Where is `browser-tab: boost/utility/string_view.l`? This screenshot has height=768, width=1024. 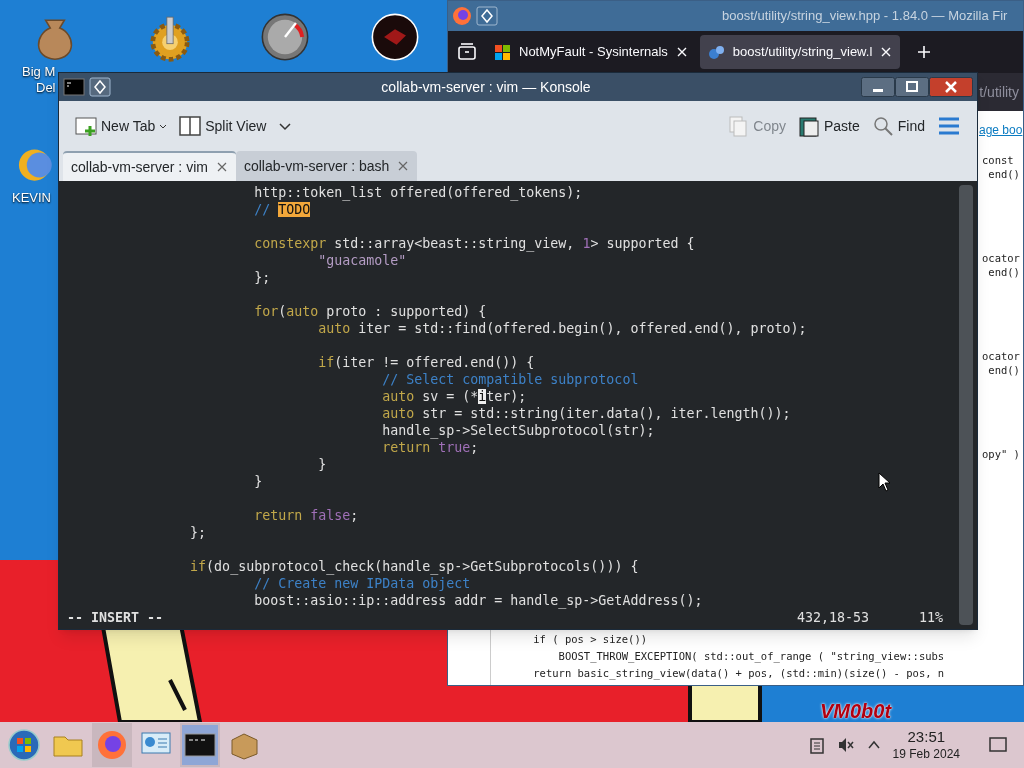
browser-tab: boost/utility/string_view.l is located at coordinates (800, 52).